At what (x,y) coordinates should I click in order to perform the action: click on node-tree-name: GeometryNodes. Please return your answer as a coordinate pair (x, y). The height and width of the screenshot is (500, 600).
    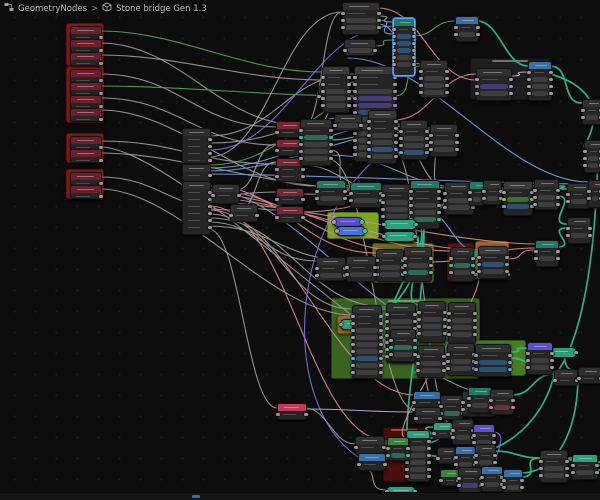
    Looking at the image, I should click on (52, 9).